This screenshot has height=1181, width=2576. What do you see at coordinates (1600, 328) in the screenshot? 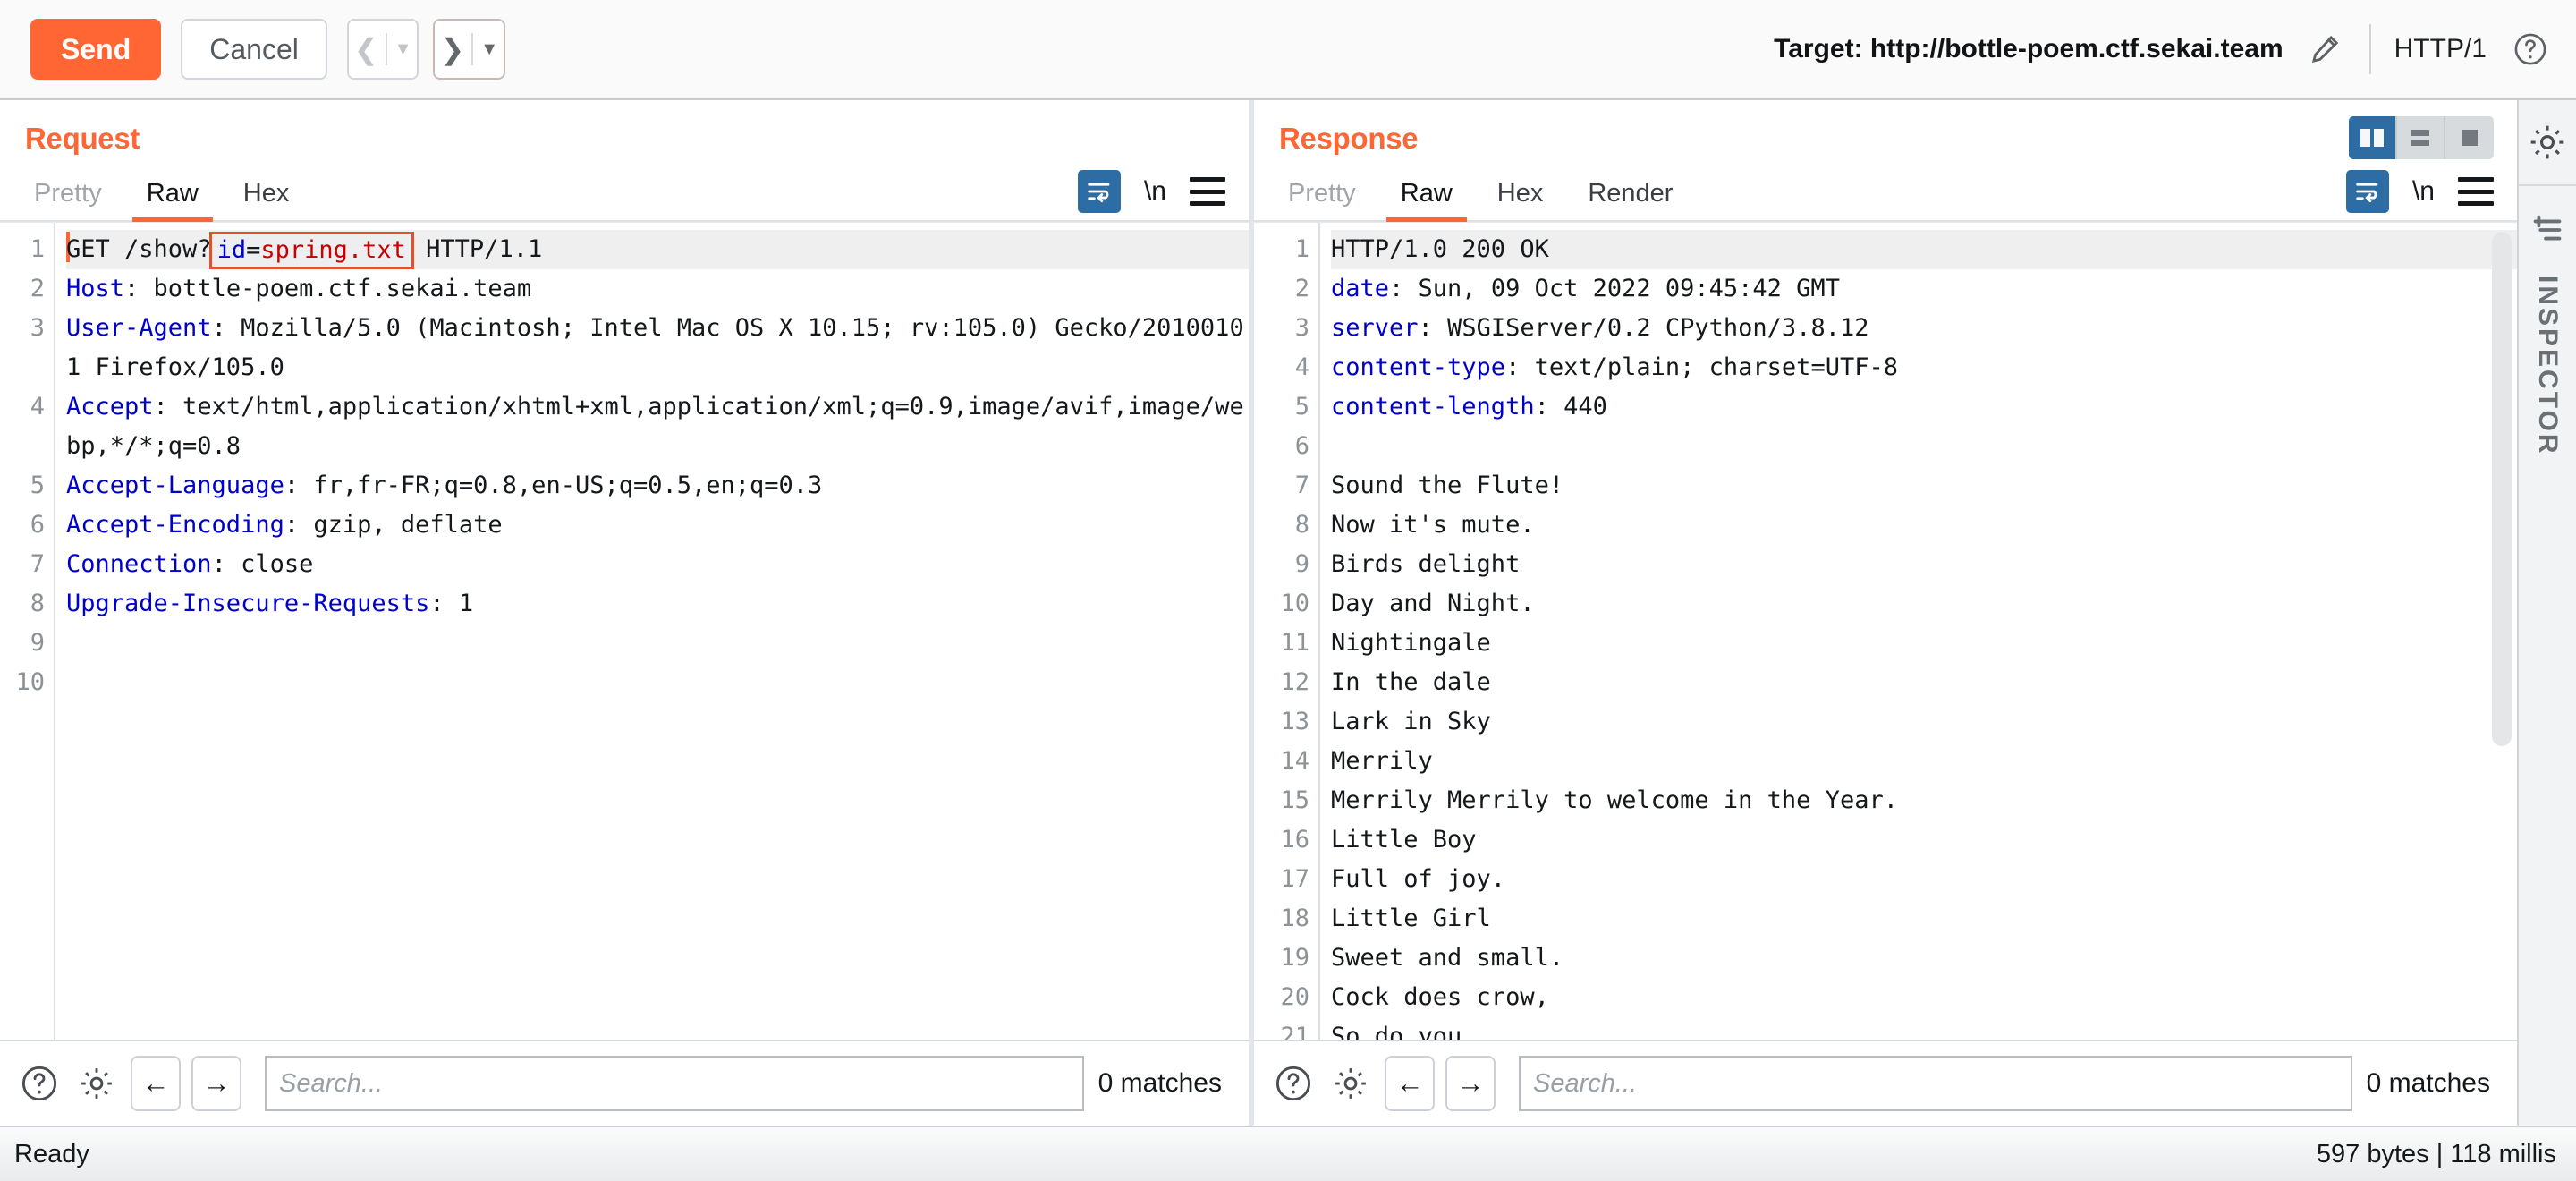
I see `code-line: server: WSGIServer/0.2 CPython/3.8.12` at bounding box center [1600, 328].